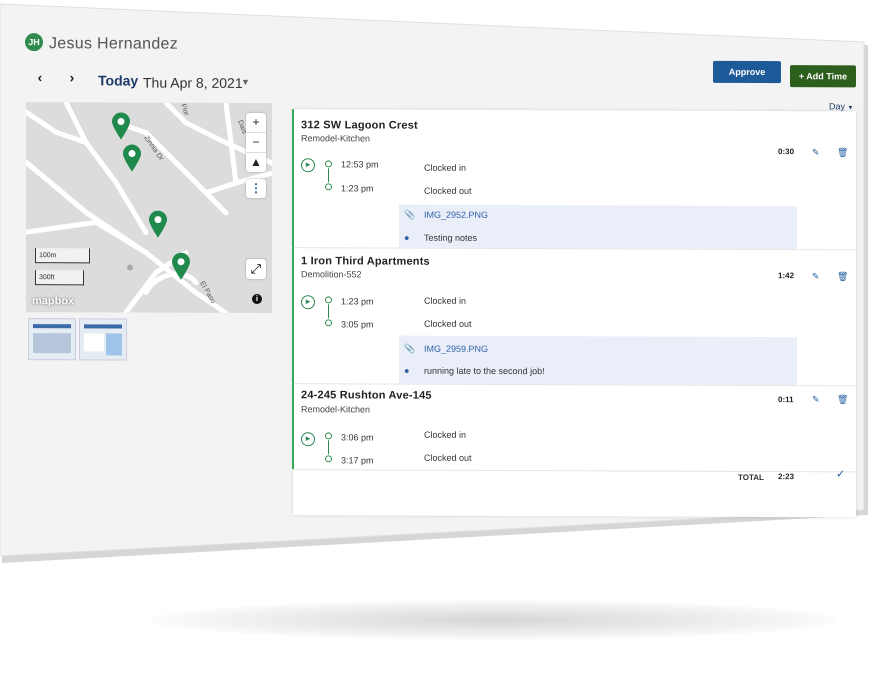 The height and width of the screenshot is (675, 884). What do you see at coordinates (53, 301) in the screenshot?
I see `mapbox-logo: mapbox` at bounding box center [53, 301].